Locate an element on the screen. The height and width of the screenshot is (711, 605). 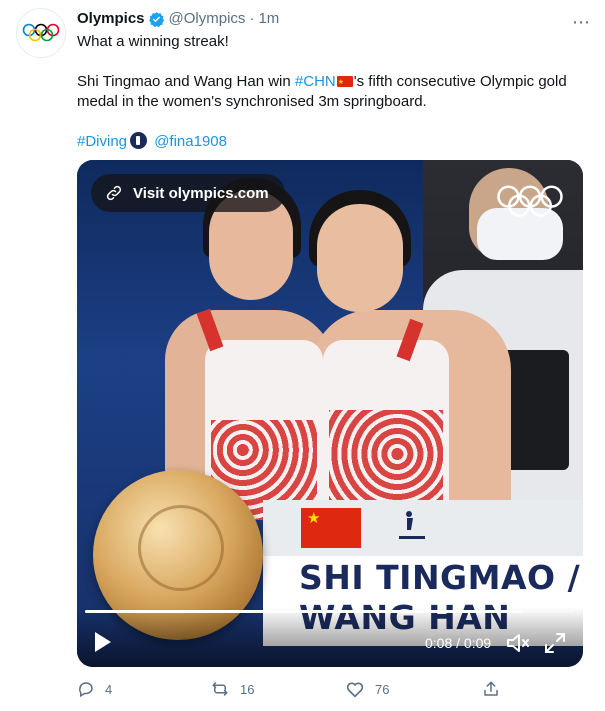
reply-count: 4 is located at coordinates (109, 689).